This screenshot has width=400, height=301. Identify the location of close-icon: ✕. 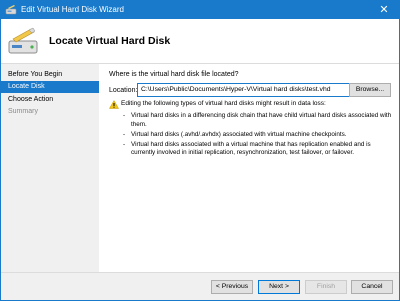
(384, 10).